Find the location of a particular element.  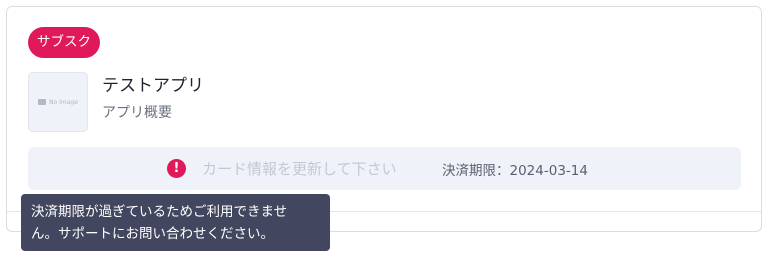

app-title: テストアプリ is located at coordinates (153, 86).